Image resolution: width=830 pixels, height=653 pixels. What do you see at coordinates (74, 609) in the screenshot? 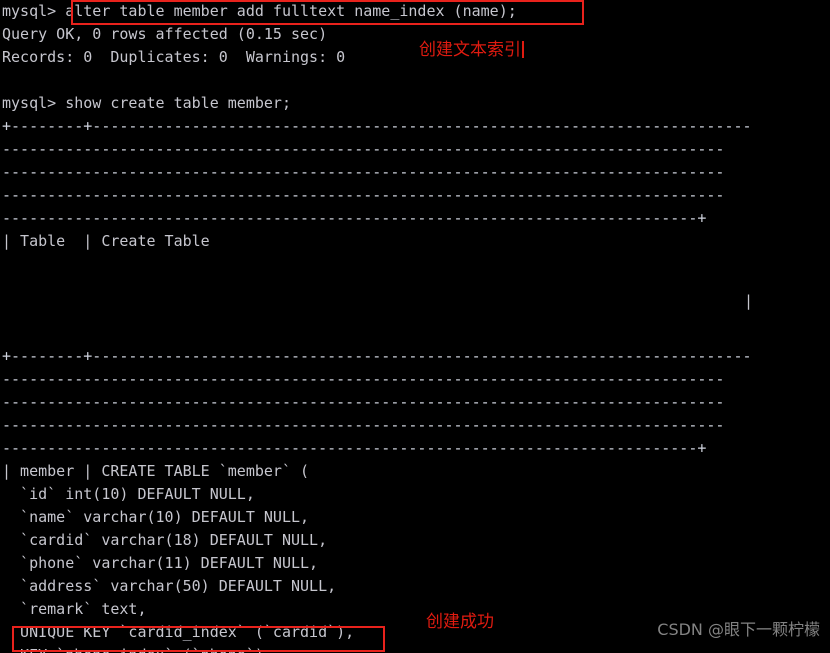
I see `terminal-line: `remark` text,` at bounding box center [74, 609].